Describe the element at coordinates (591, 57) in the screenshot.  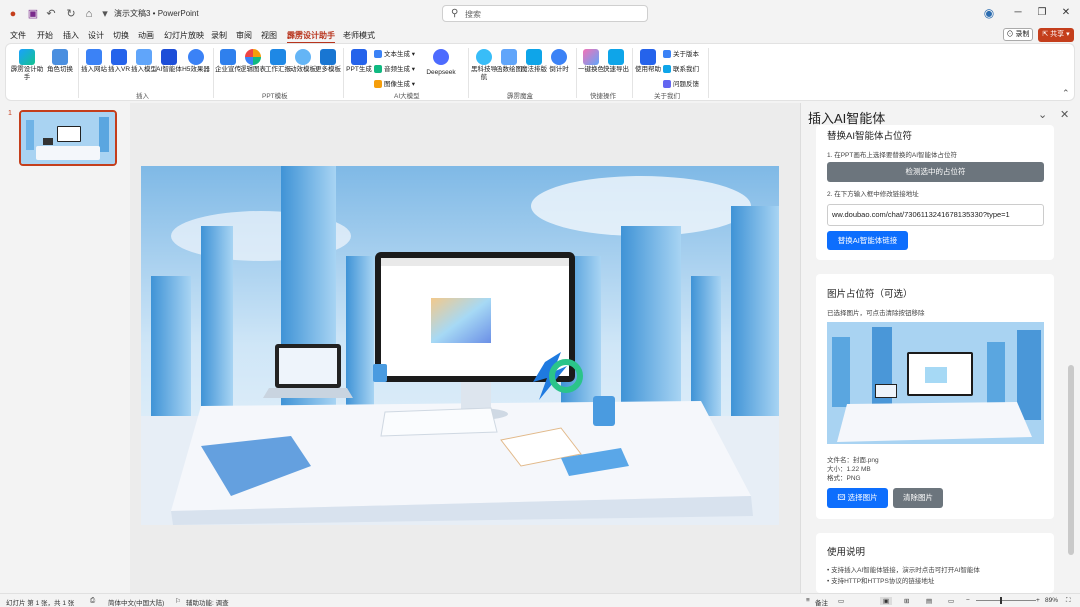
I see `palette-icon` at that location.